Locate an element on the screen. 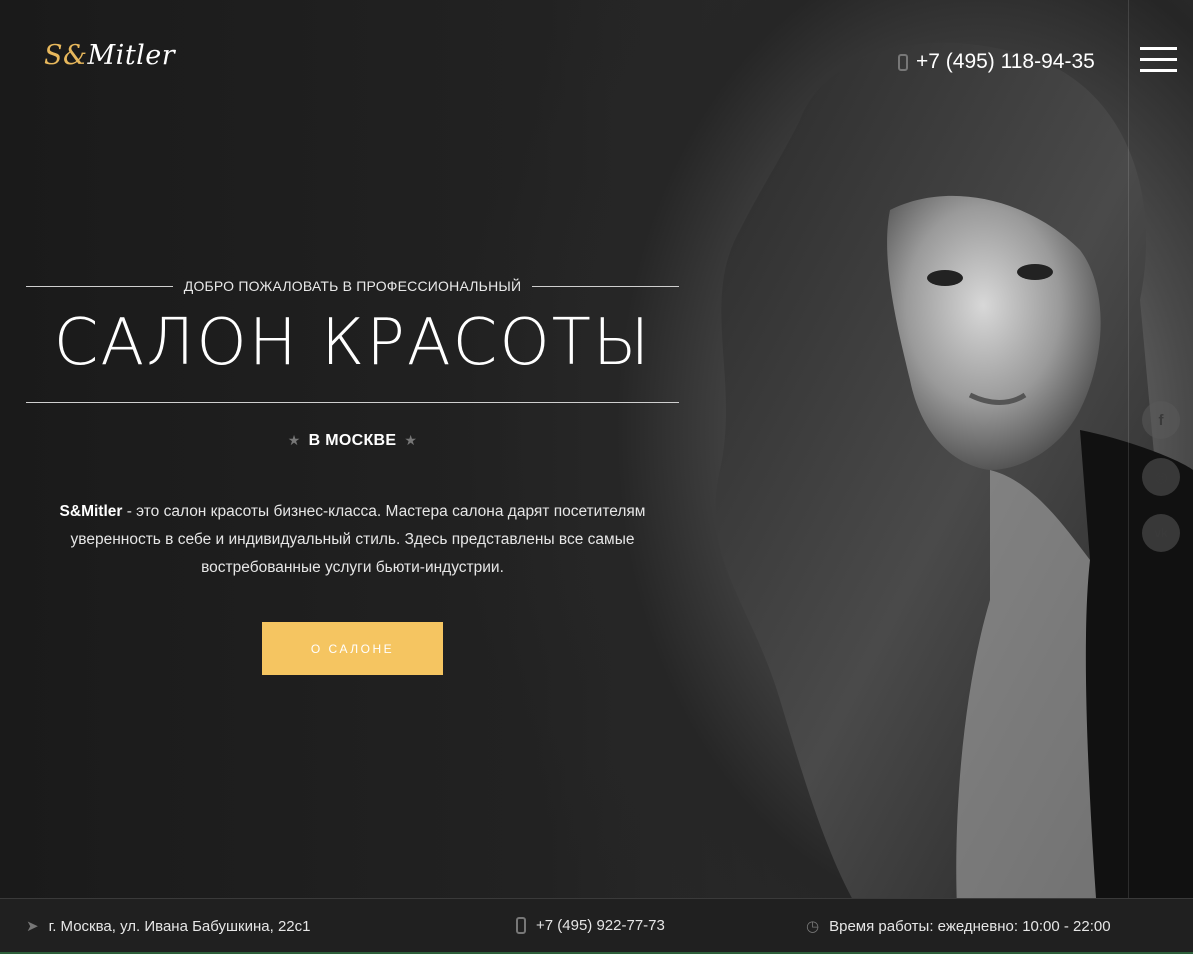 This screenshot has width=1193, height=954. city-label: ★ В МОСКВЕ ★ is located at coordinates (352, 441).